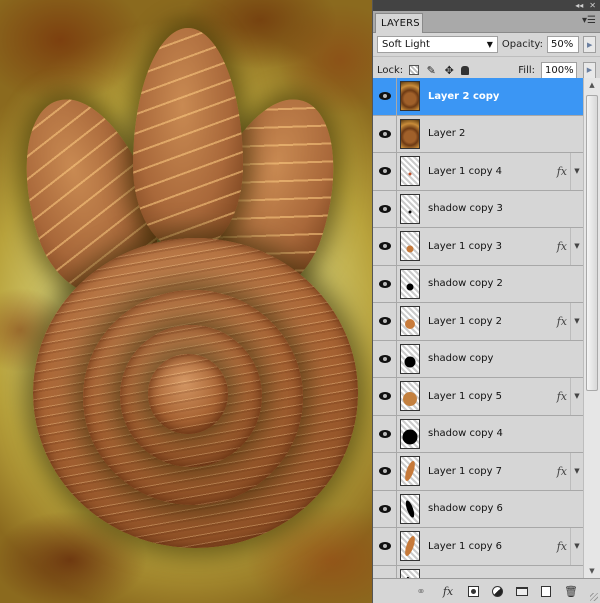  Describe the element at coordinates (594, 597) in the screenshot. I see `resize-grip` at that location.